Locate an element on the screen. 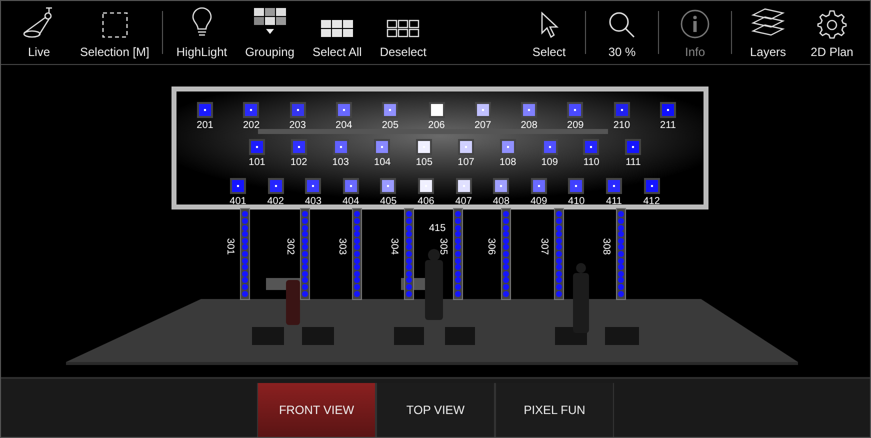 This screenshot has height=438, width=871. search-icon is located at coordinates (622, 25).